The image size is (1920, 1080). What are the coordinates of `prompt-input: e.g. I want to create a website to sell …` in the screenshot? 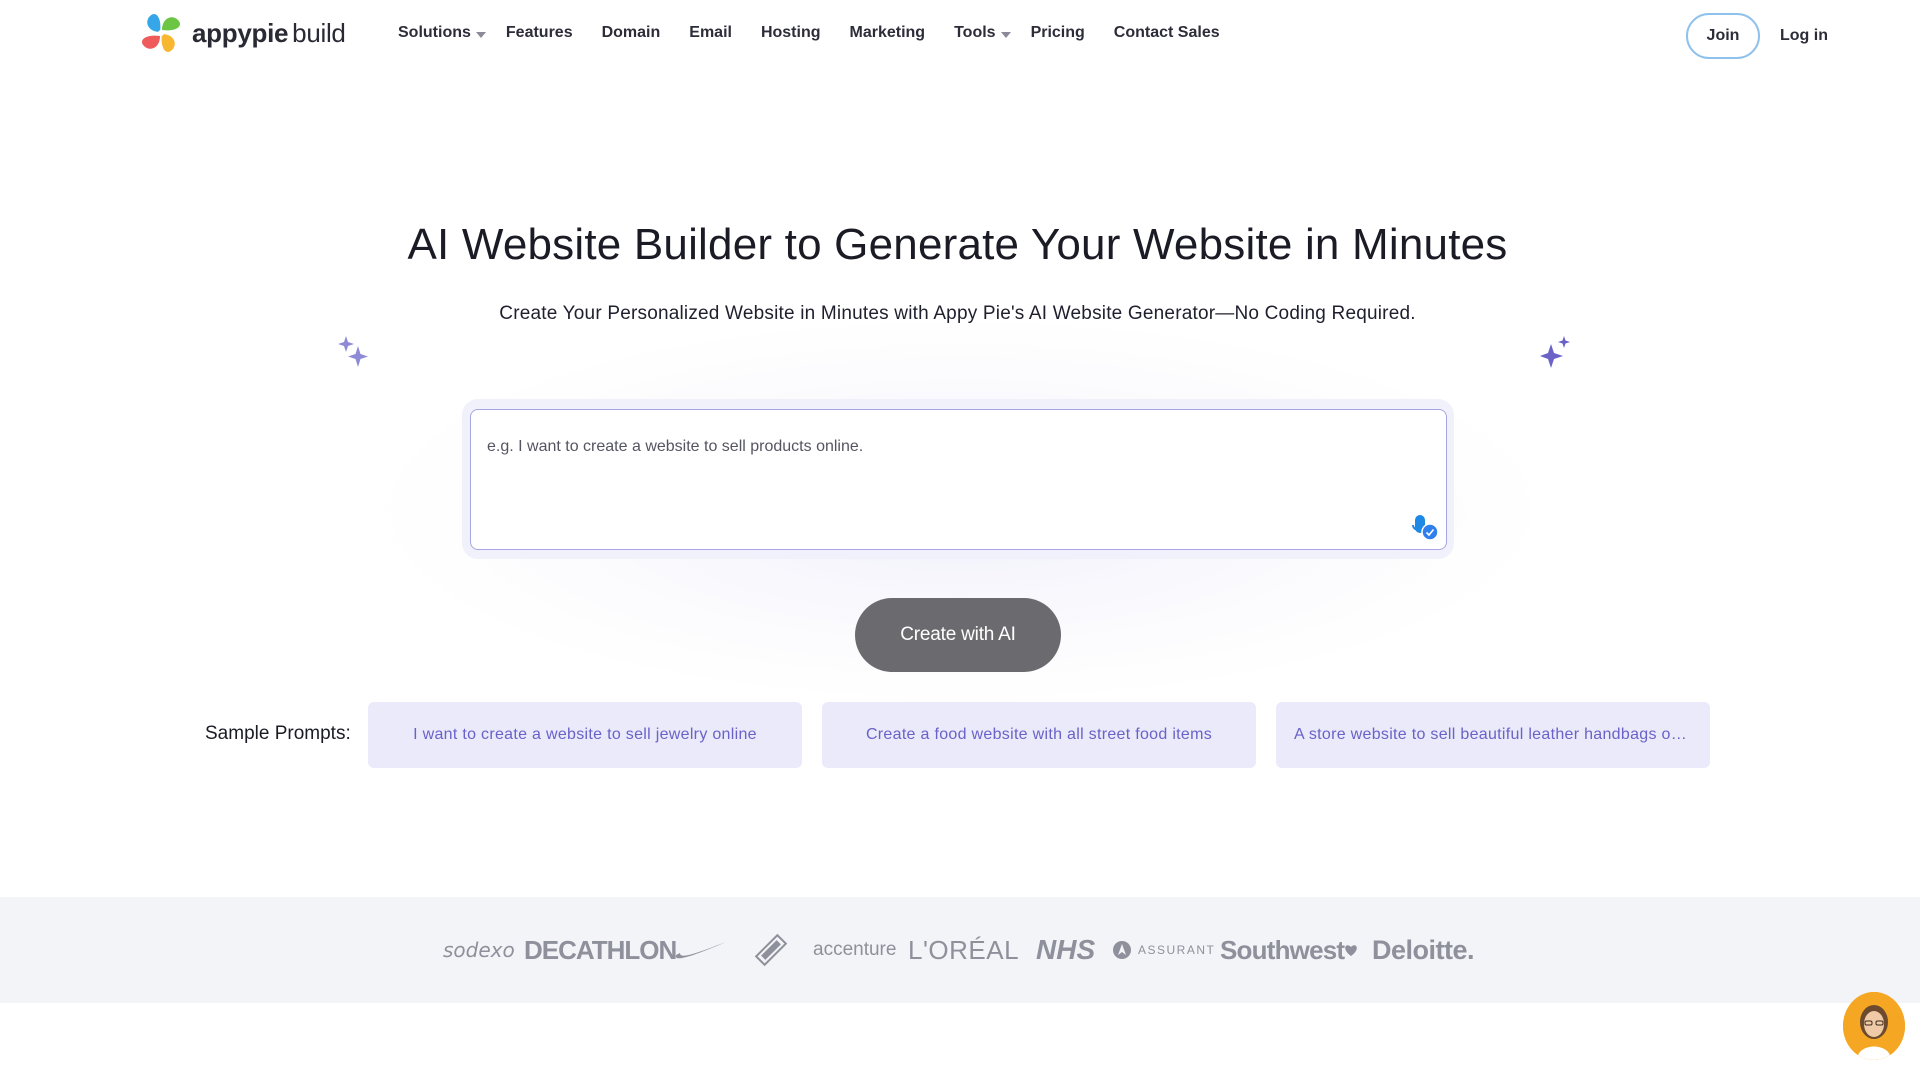 It's located at (958, 479).